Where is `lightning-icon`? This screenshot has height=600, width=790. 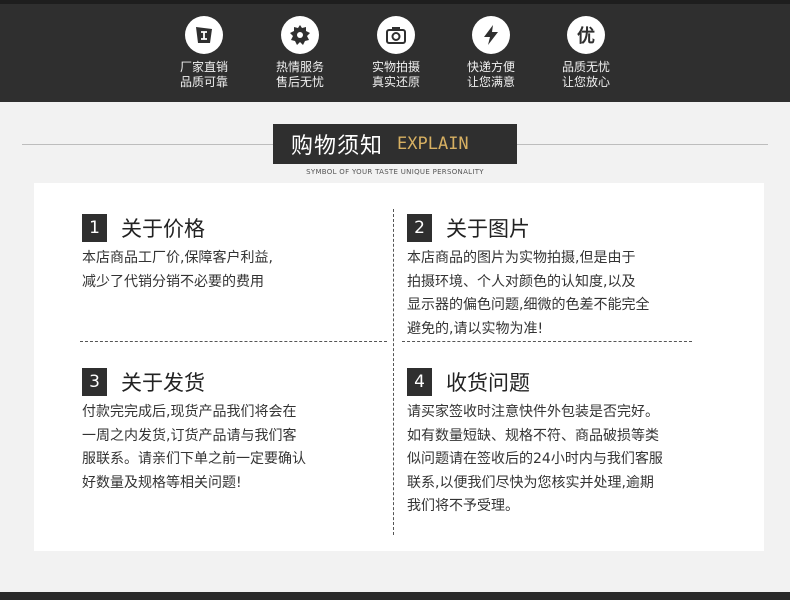 lightning-icon is located at coordinates (491, 35).